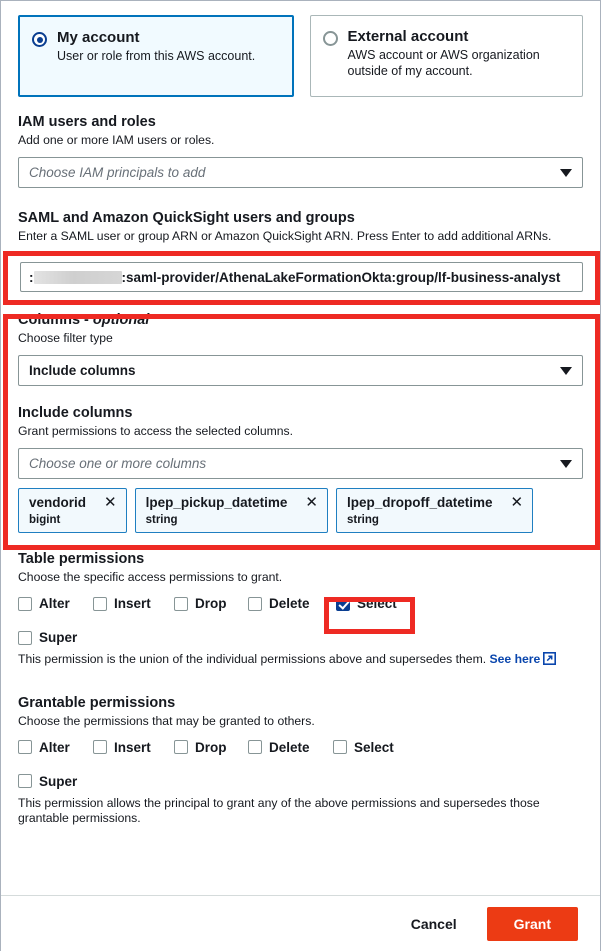 The width and height of the screenshot is (601, 951). Describe the element at coordinates (87, 122) in the screenshot. I see `iam-section-title: IAM users and roles` at that location.